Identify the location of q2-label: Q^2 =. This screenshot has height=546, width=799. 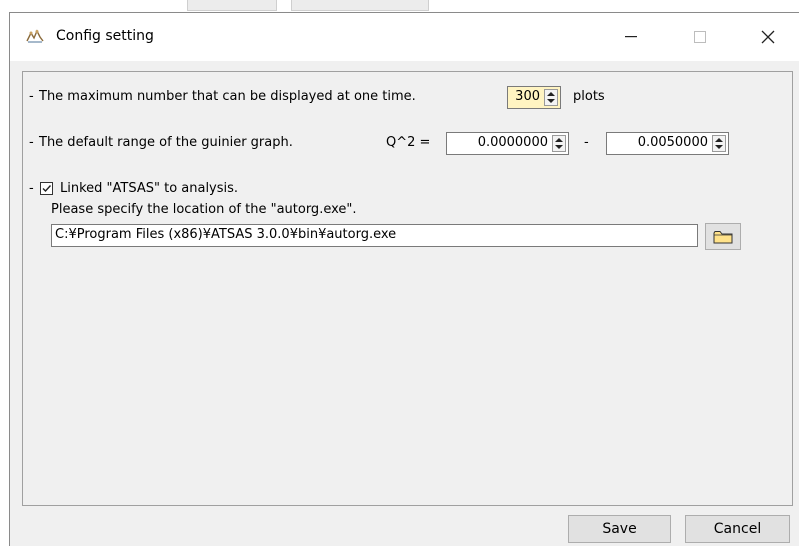
(408, 142).